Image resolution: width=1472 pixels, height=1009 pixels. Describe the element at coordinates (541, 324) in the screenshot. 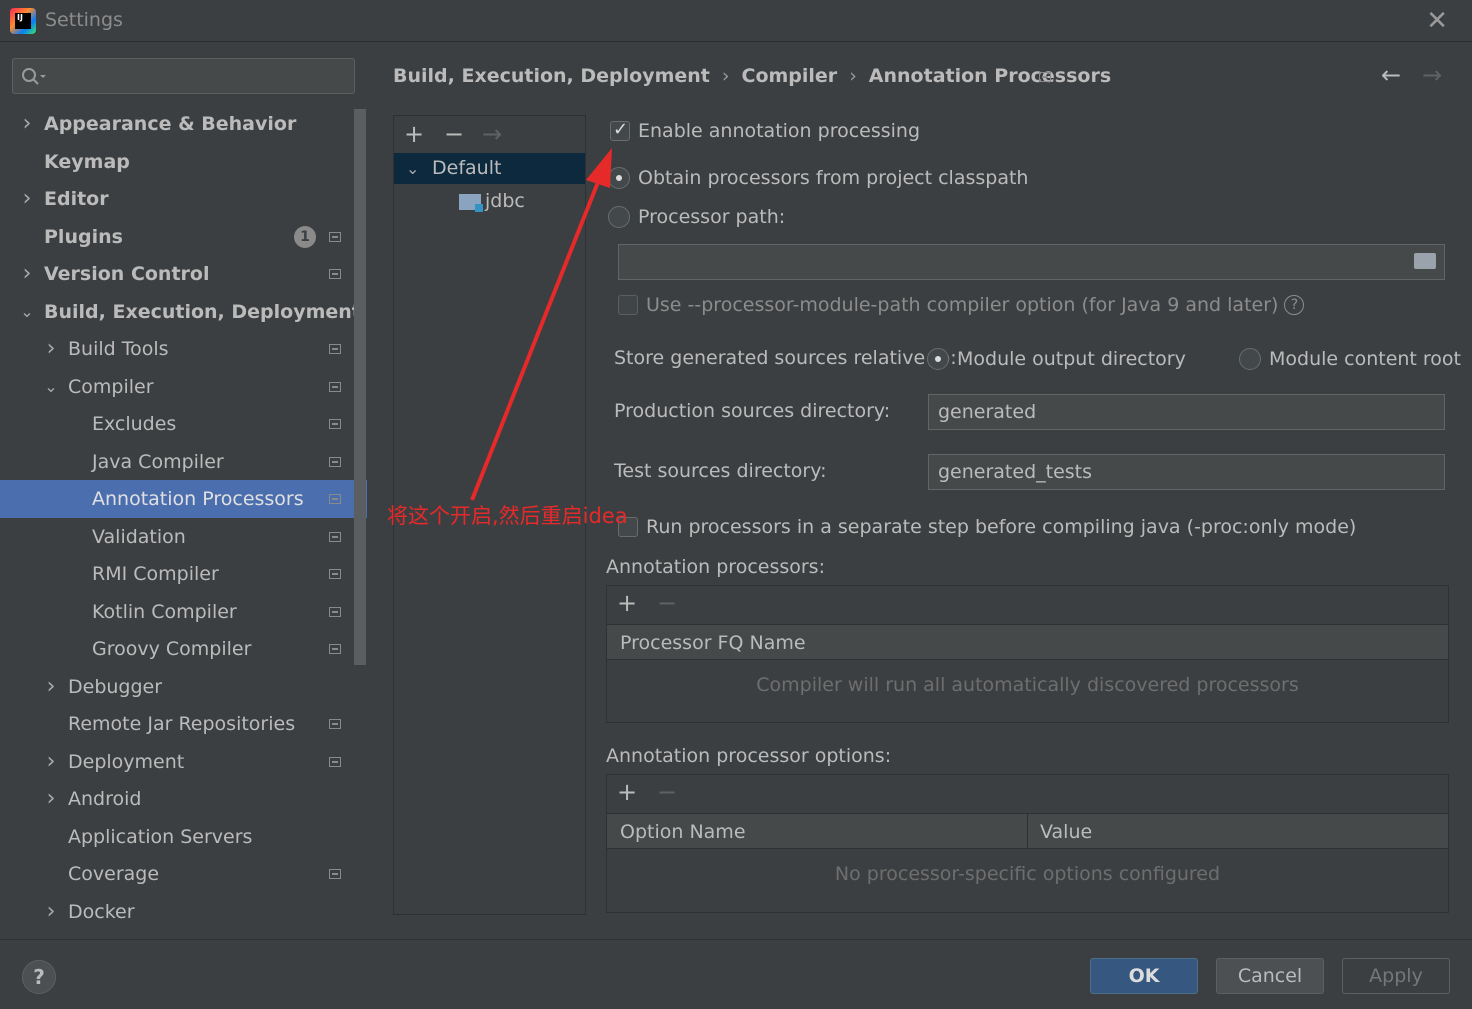

I see `annotation-arrow` at that location.